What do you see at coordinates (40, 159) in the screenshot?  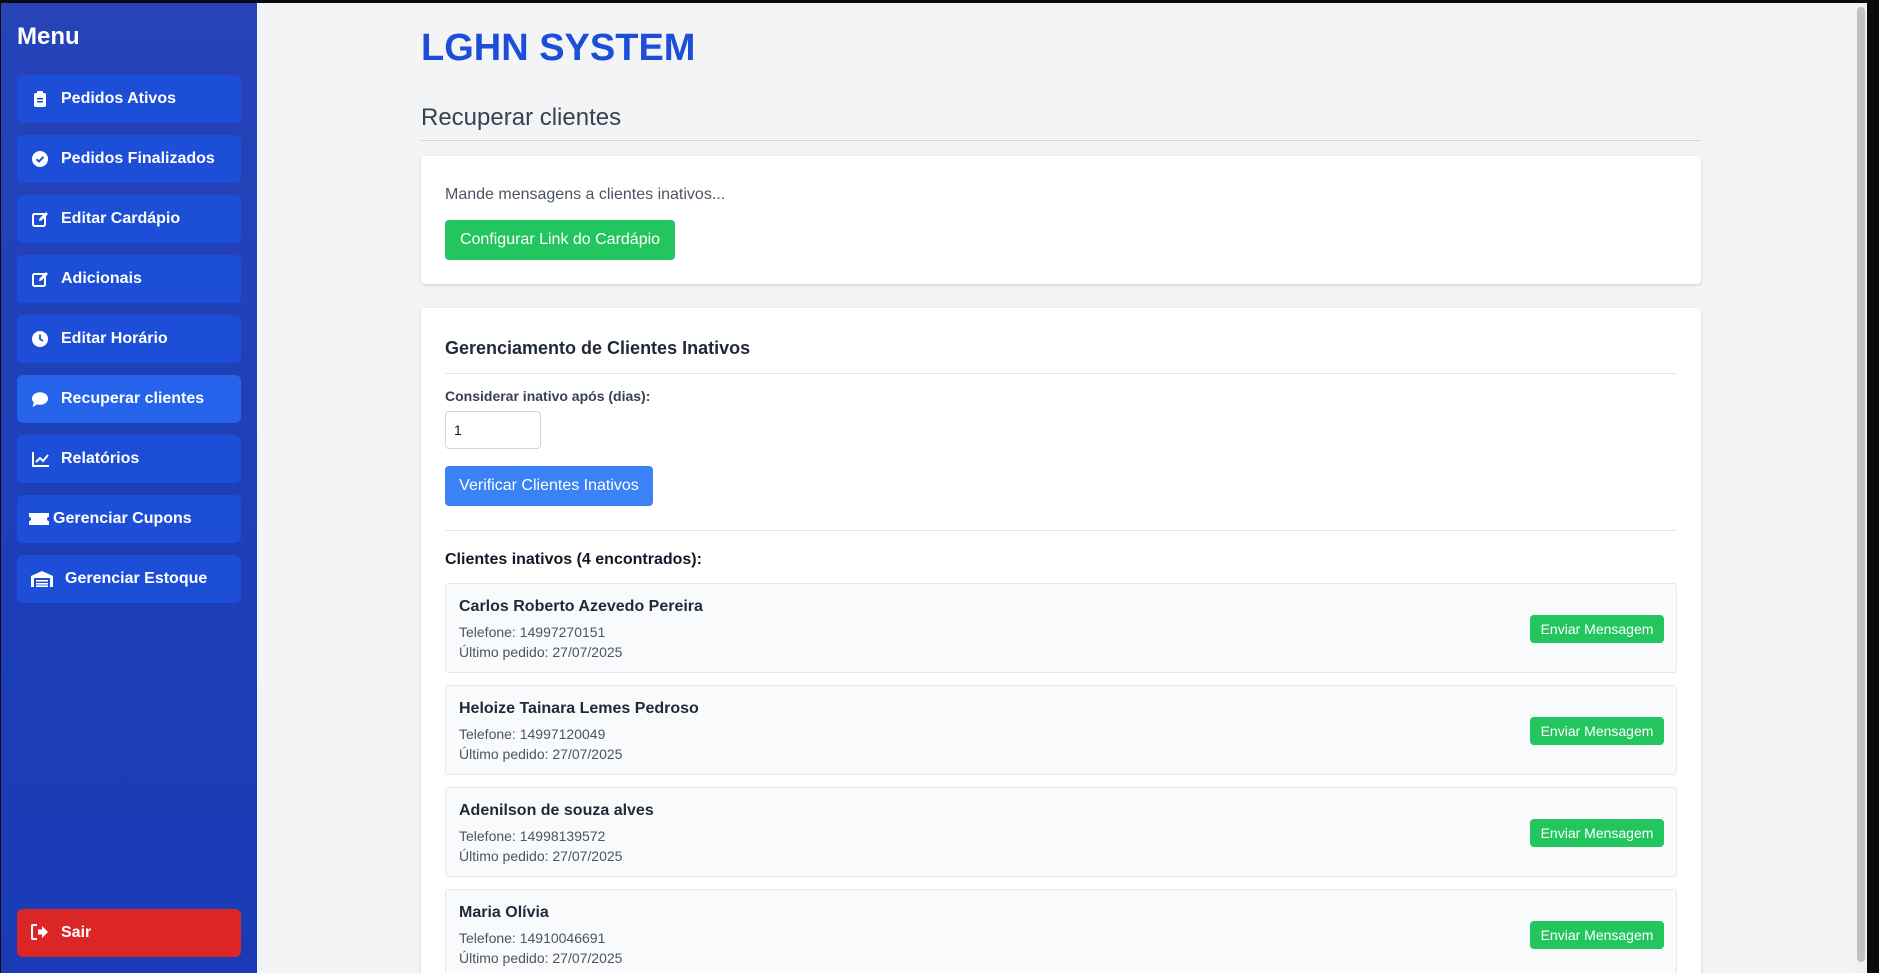 I see `check-circle-icon` at bounding box center [40, 159].